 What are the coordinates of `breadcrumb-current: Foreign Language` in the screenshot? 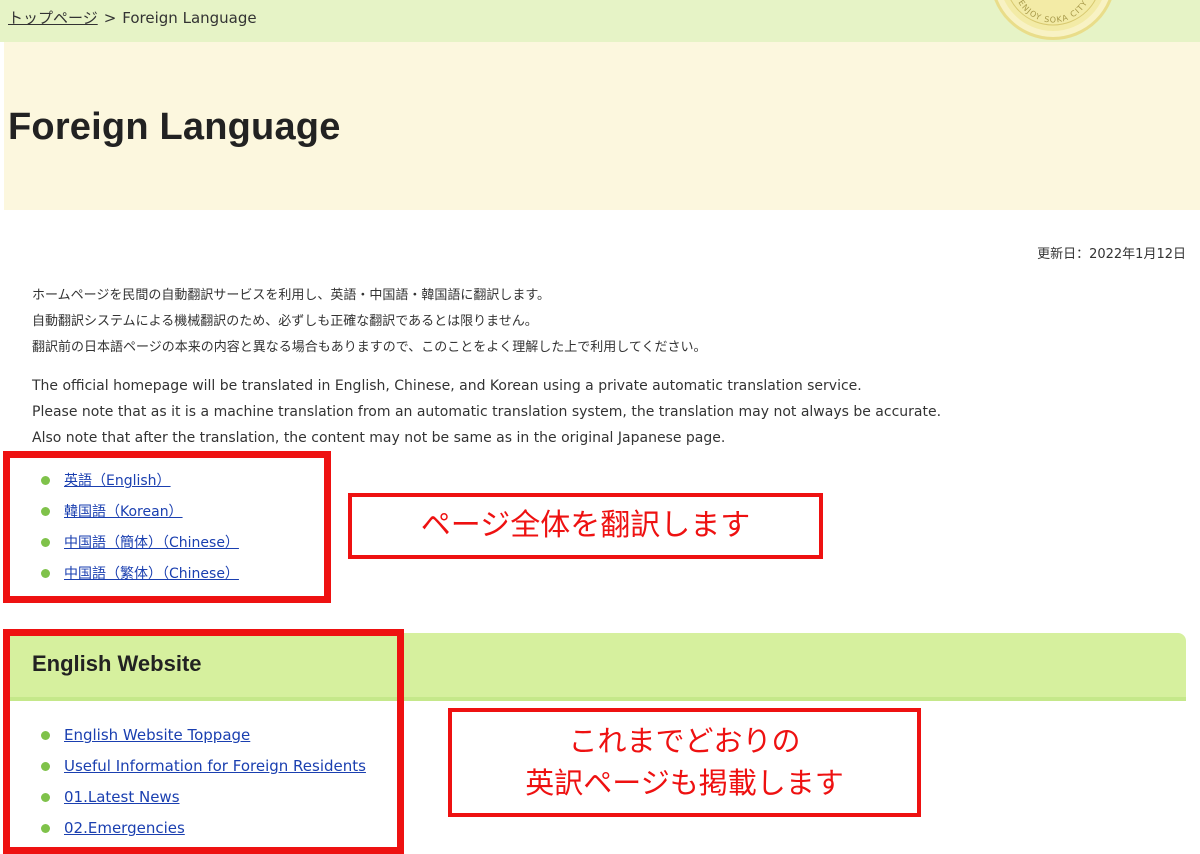 It's located at (189, 18).